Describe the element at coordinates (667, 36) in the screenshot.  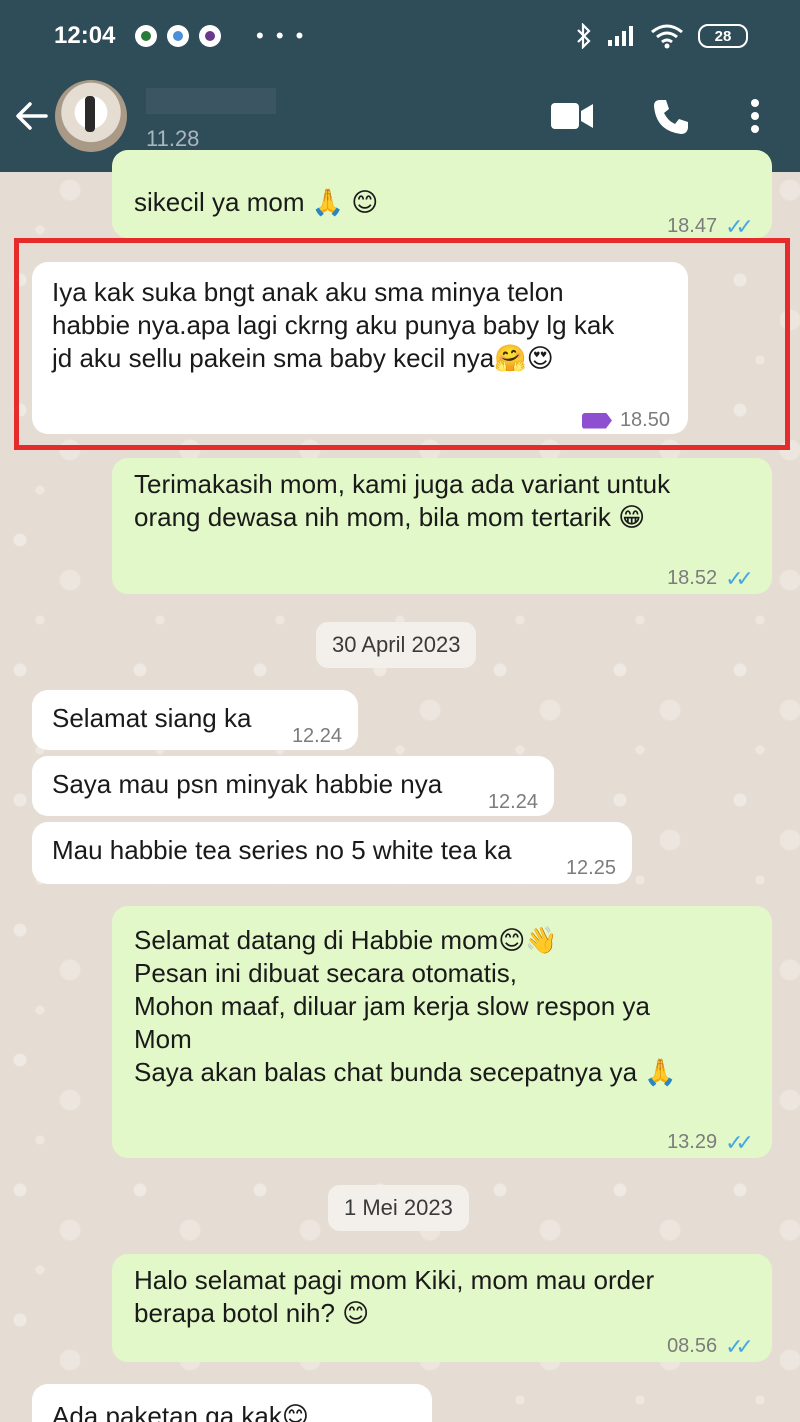
I see `wifi-icon` at that location.